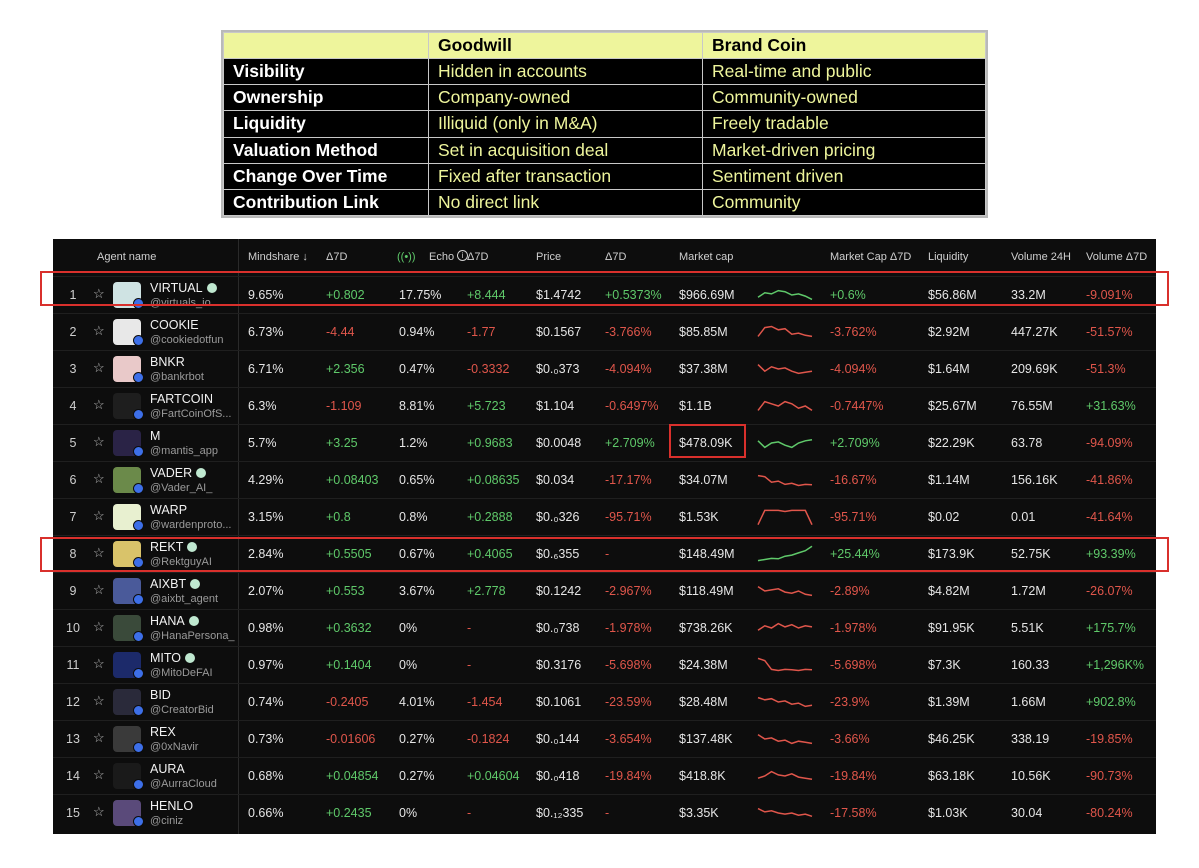 The width and height of the screenshot is (1199, 868). Describe the element at coordinates (615, 257) in the screenshot. I see `col-price-d7: Δ7D` at that location.